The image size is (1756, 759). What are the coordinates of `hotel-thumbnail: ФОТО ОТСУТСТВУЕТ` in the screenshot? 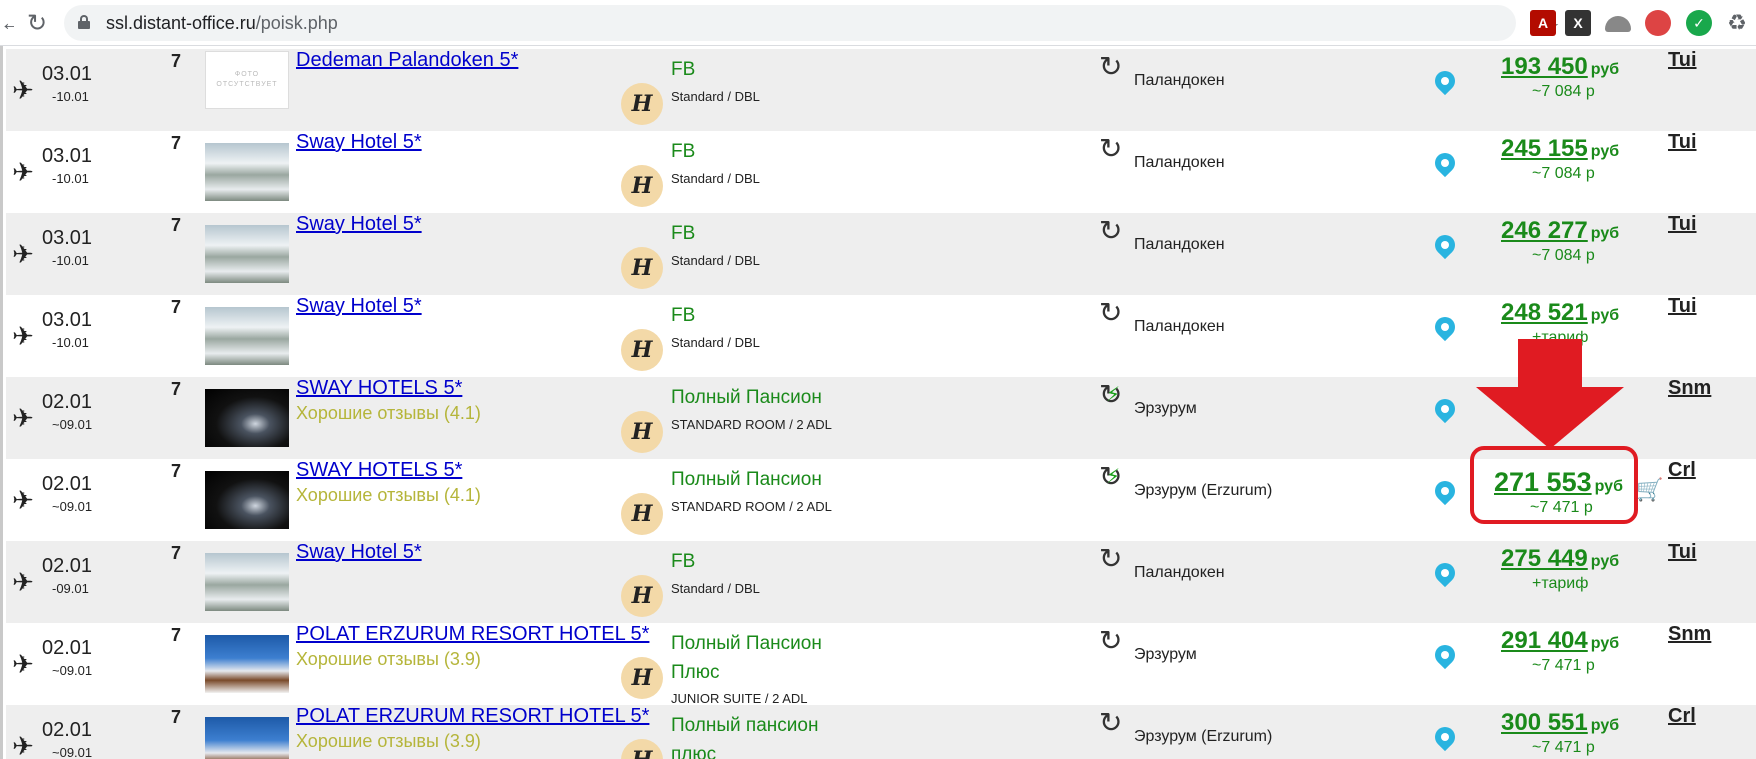 It's located at (247, 80).